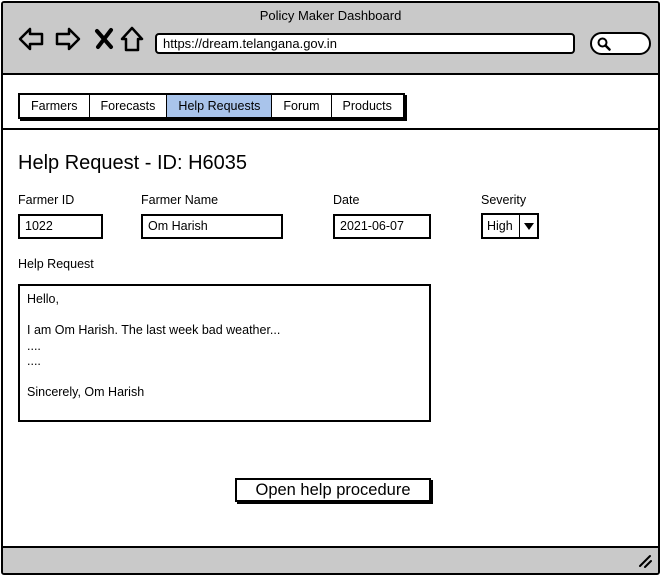 The image size is (661, 576). What do you see at coordinates (68, 39) in the screenshot?
I see `forward-arrow-icon` at bounding box center [68, 39].